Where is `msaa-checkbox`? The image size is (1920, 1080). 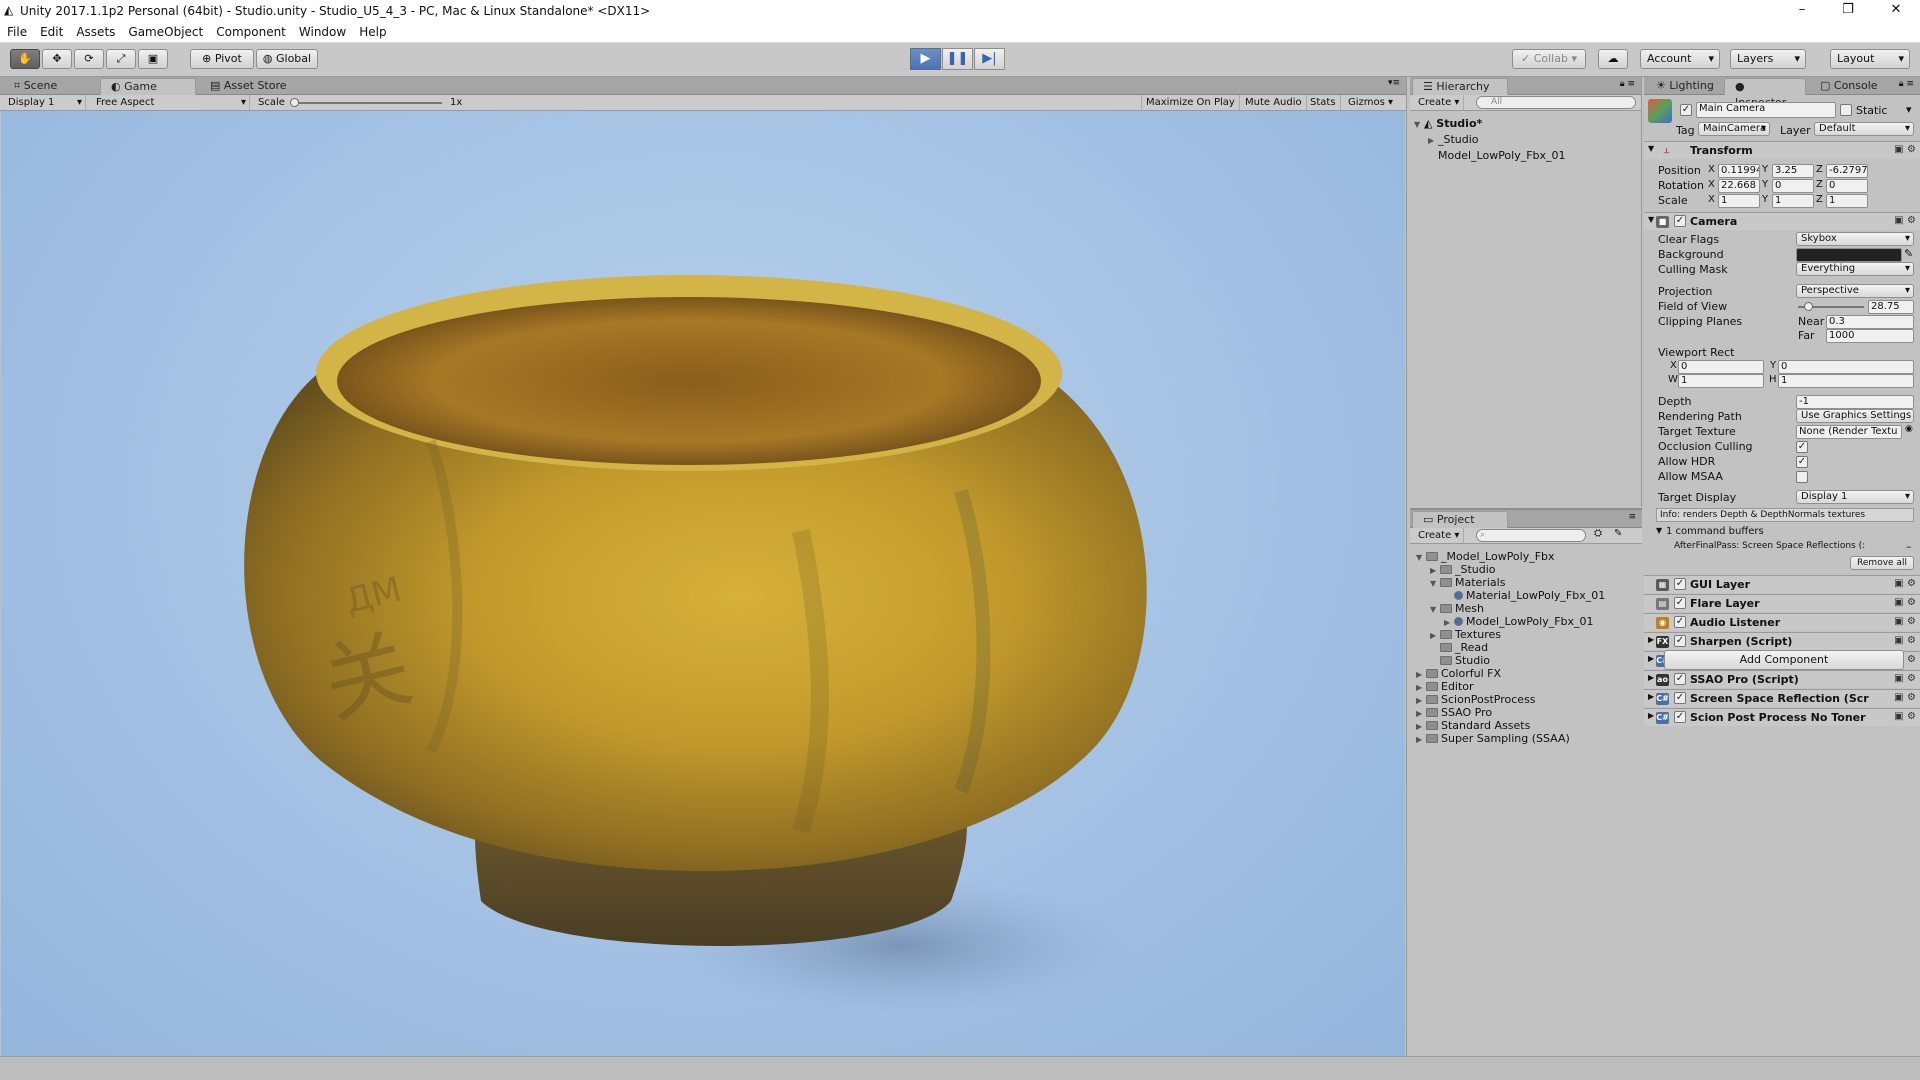
msaa-checkbox is located at coordinates (1802, 477).